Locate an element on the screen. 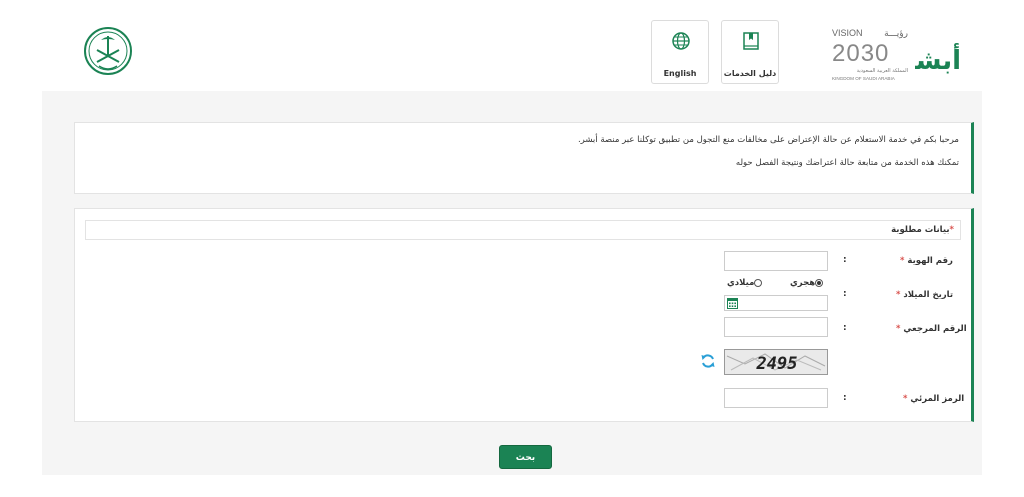 Image resolution: width=1024 pixels, height=497 pixels. svg-text: 2030 is located at coordinates (860, 53).